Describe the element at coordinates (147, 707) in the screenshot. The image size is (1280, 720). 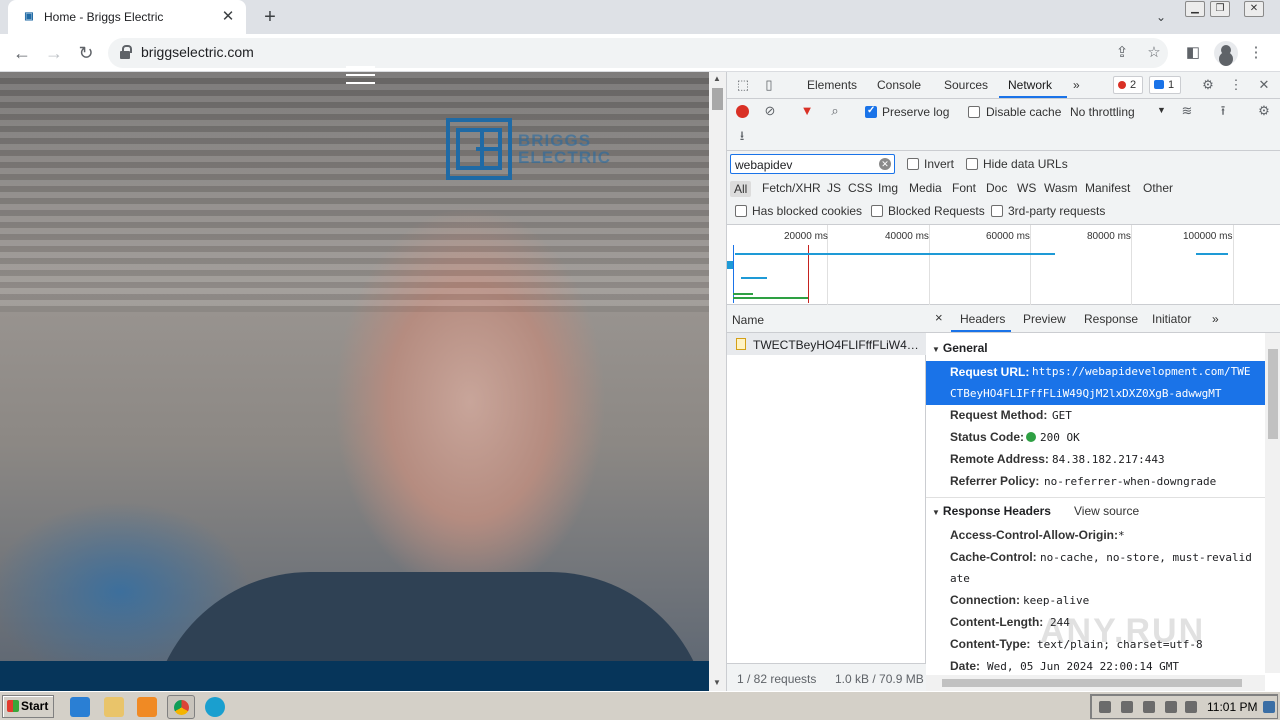
I see `media-player-icon` at that location.